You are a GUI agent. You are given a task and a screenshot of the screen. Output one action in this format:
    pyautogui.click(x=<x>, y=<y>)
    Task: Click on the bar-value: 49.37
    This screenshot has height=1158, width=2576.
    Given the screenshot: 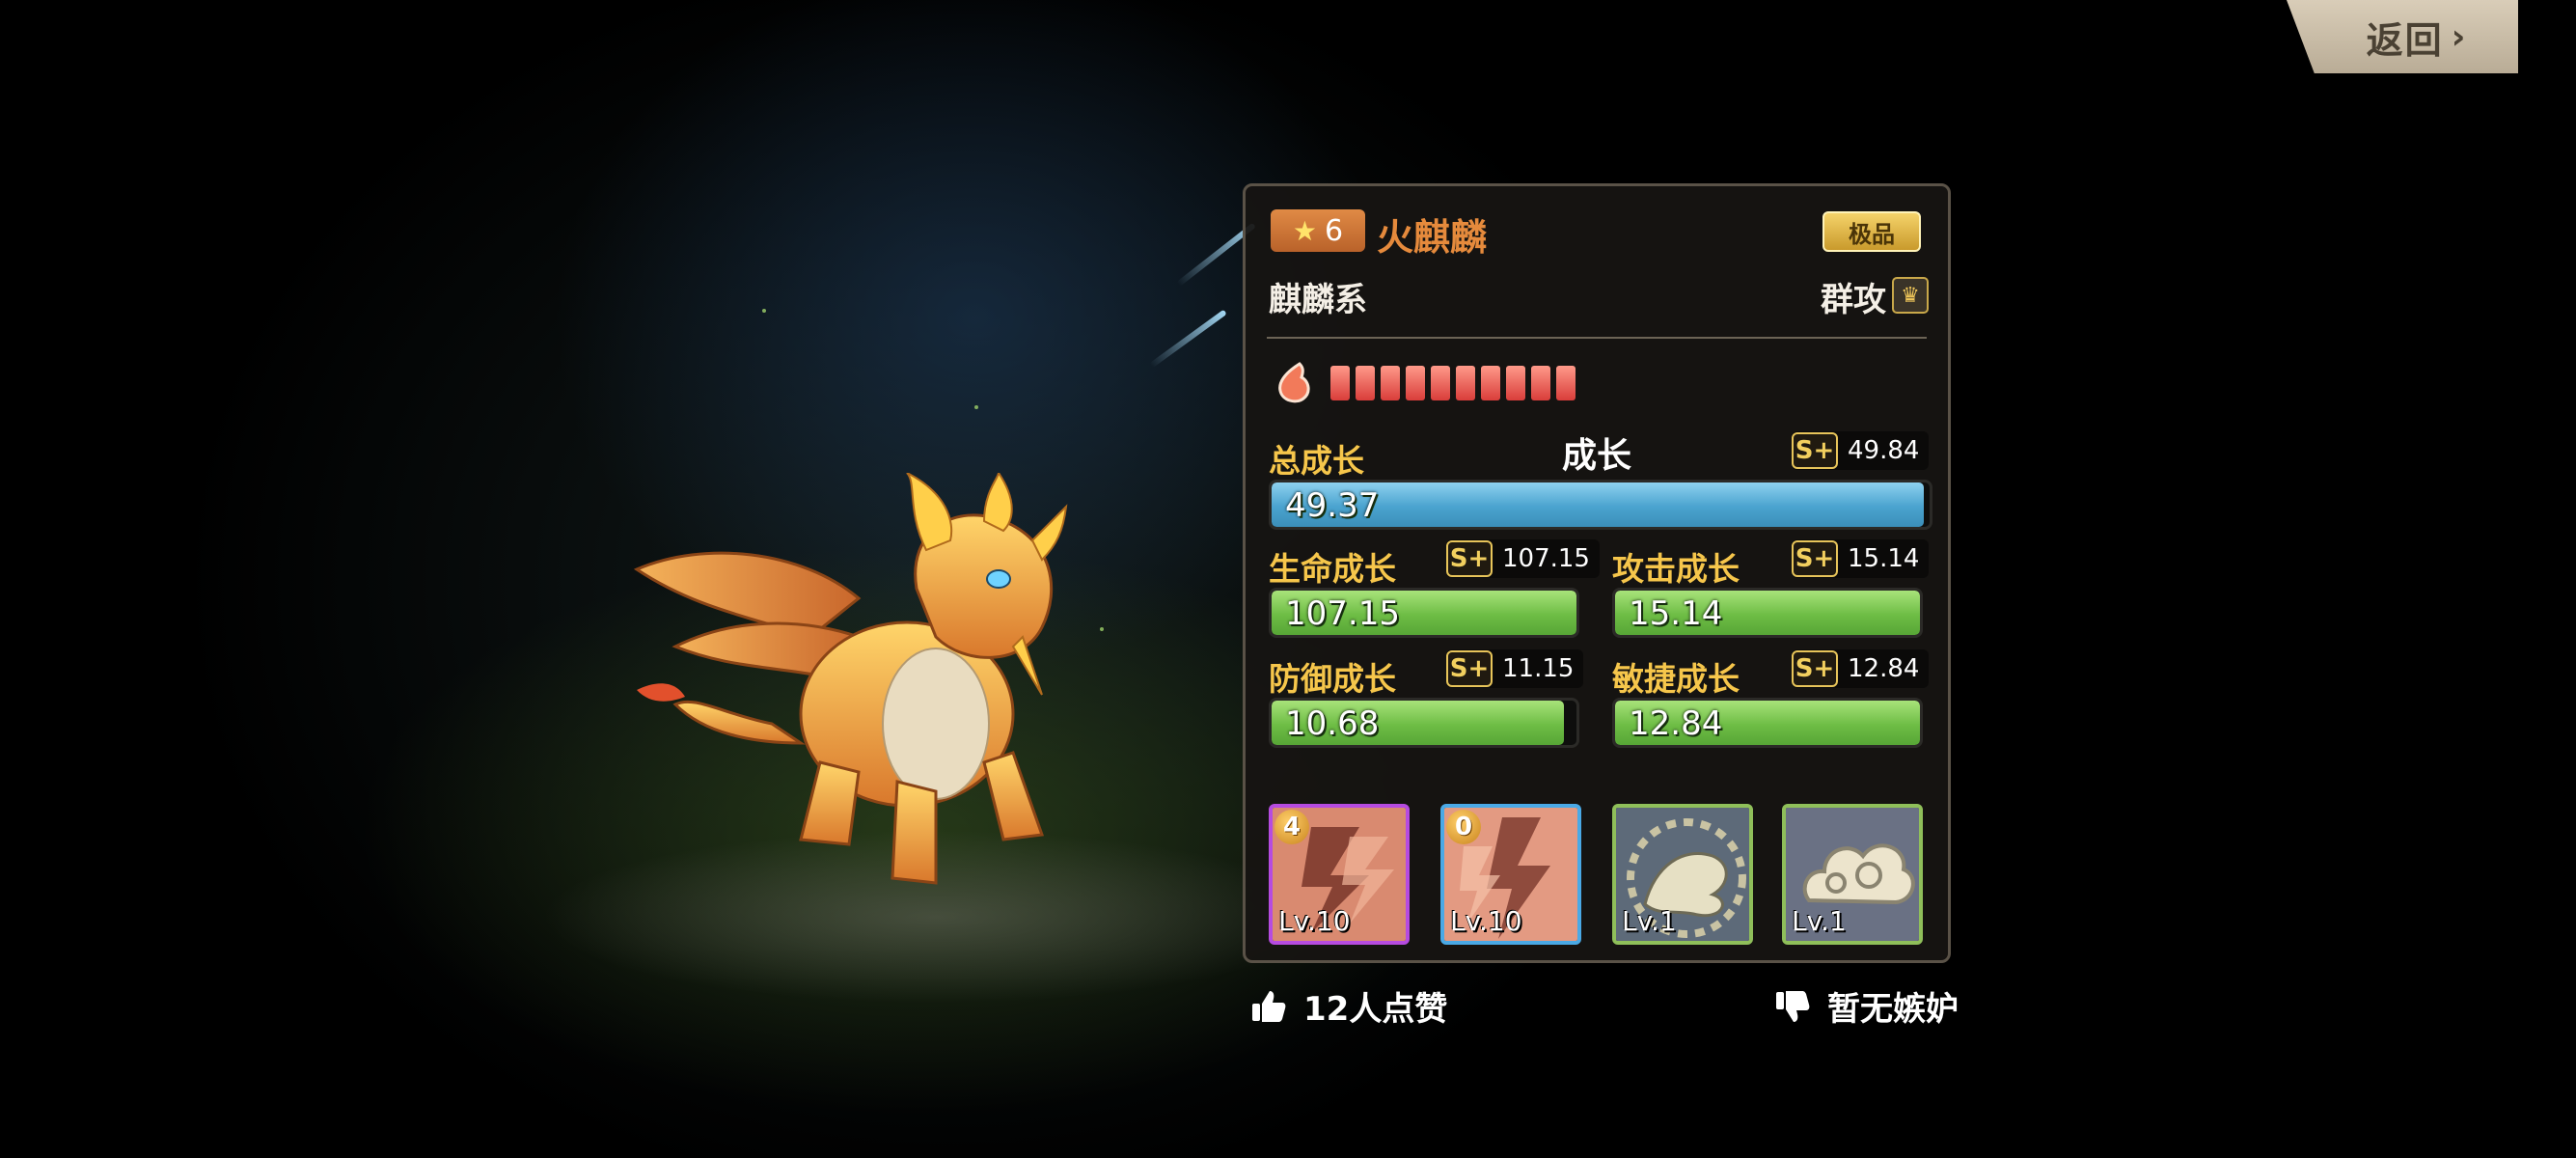 What is the action you would take?
    pyautogui.click(x=1333, y=505)
    